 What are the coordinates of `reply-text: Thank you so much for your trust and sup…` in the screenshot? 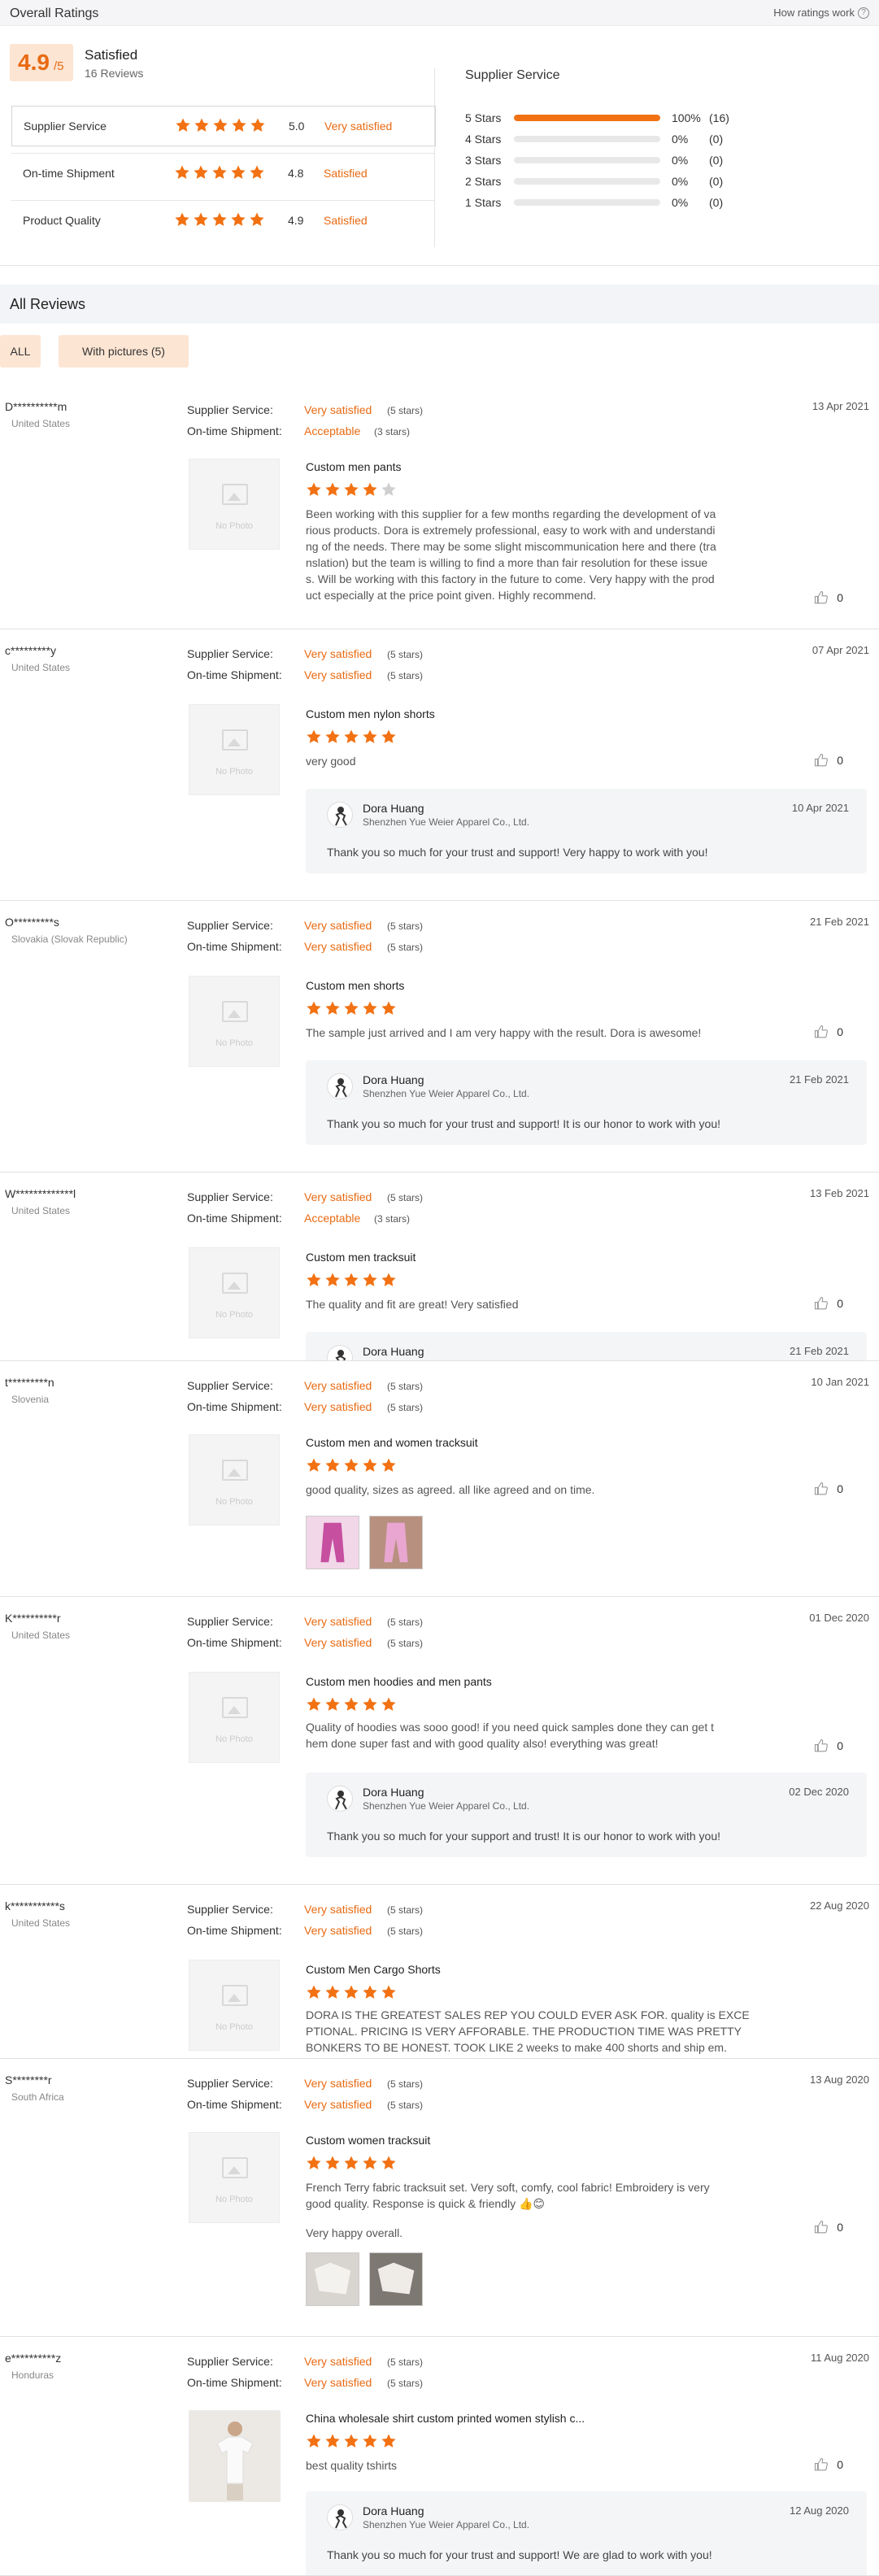 It's located at (524, 1124).